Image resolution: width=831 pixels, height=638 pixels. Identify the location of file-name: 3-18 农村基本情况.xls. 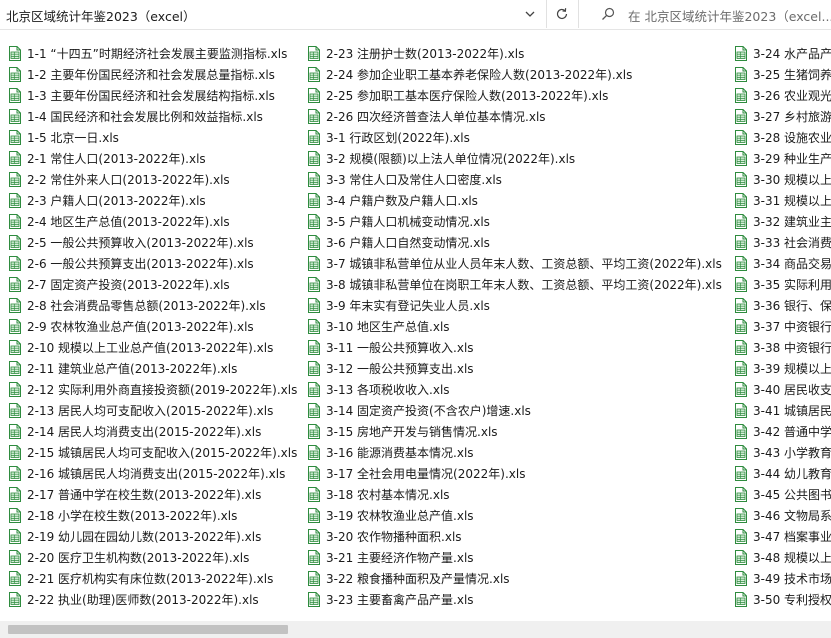
(388, 495).